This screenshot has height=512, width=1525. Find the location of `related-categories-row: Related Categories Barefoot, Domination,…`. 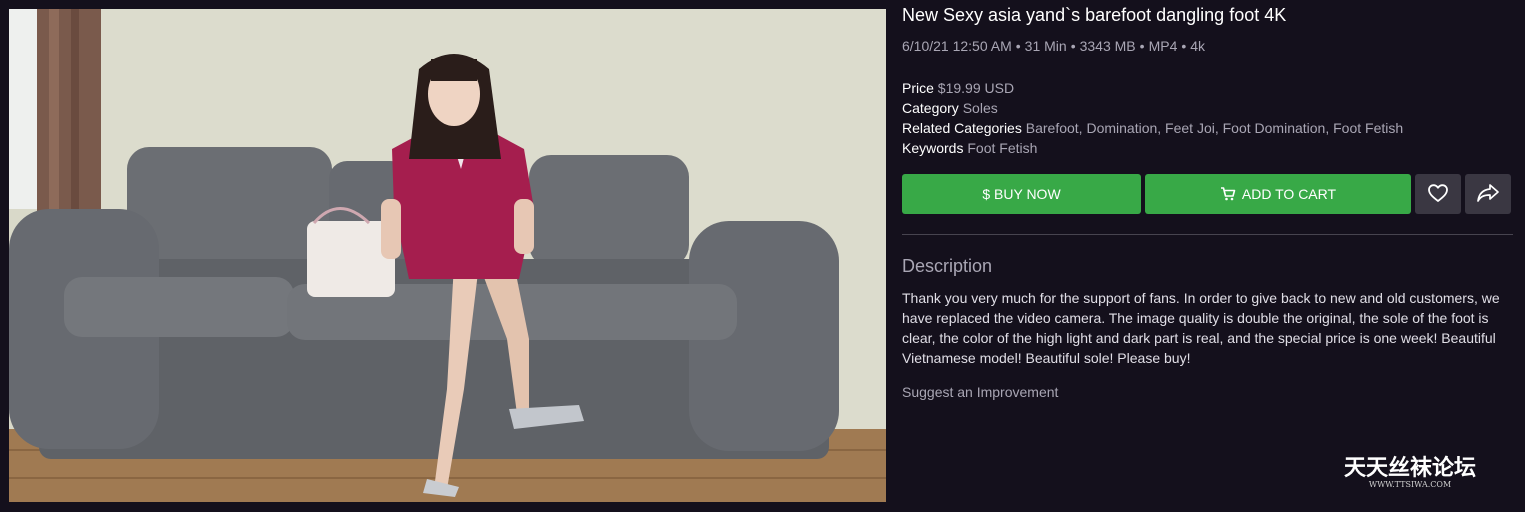

related-categories-row: Related Categories Barefoot, Domination,… is located at coordinates (1152, 128).